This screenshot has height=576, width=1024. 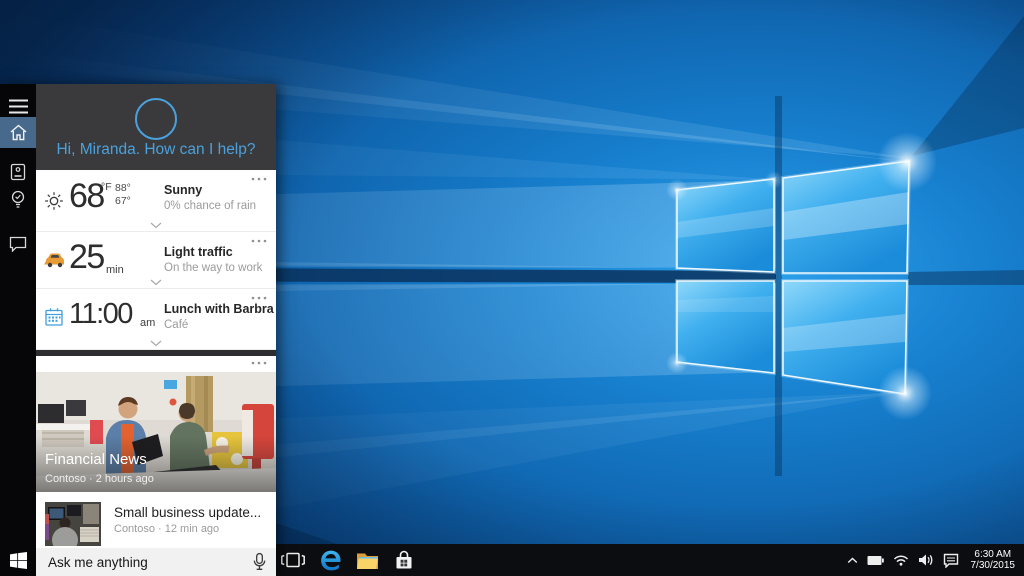 What do you see at coordinates (993, 565) in the screenshot?
I see `clock-date: 7/30/2015` at bounding box center [993, 565].